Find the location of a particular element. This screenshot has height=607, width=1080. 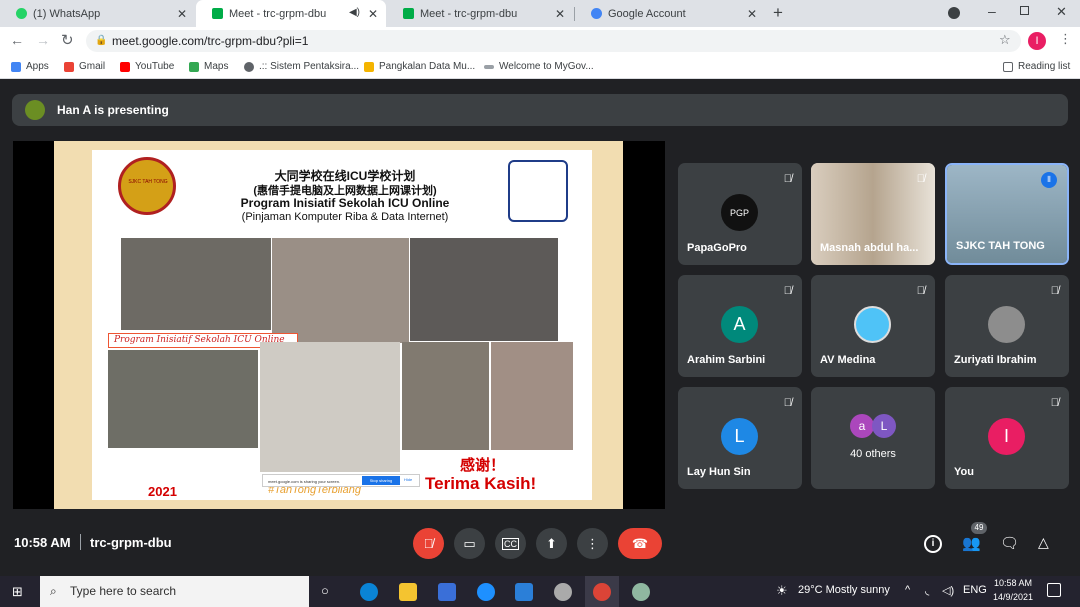

weather-icon: ☀ is located at coordinates (782, 590).